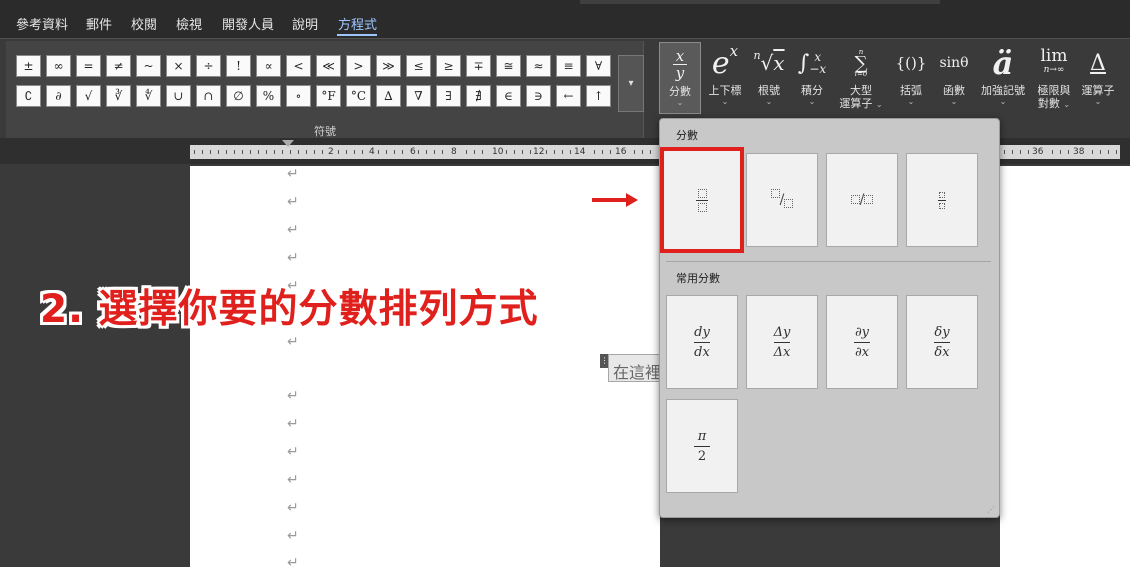 The height and width of the screenshot is (567, 1130). What do you see at coordinates (942, 332) in the screenshot?
I see `fraction-numerator: δy` at bounding box center [942, 332].